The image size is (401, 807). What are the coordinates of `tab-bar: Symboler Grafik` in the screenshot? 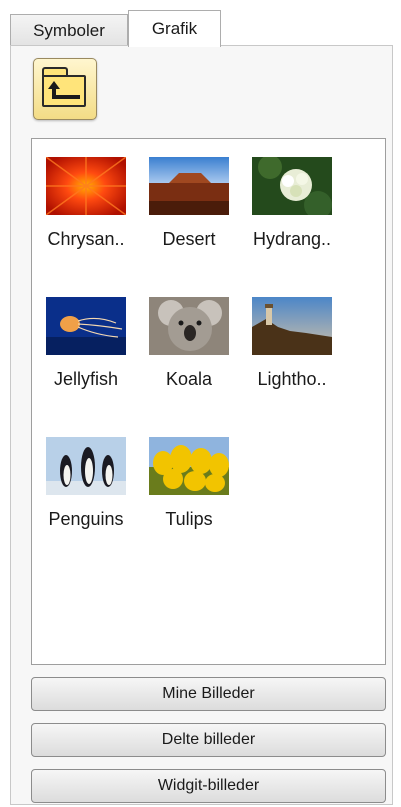 It's located at (200, 28).